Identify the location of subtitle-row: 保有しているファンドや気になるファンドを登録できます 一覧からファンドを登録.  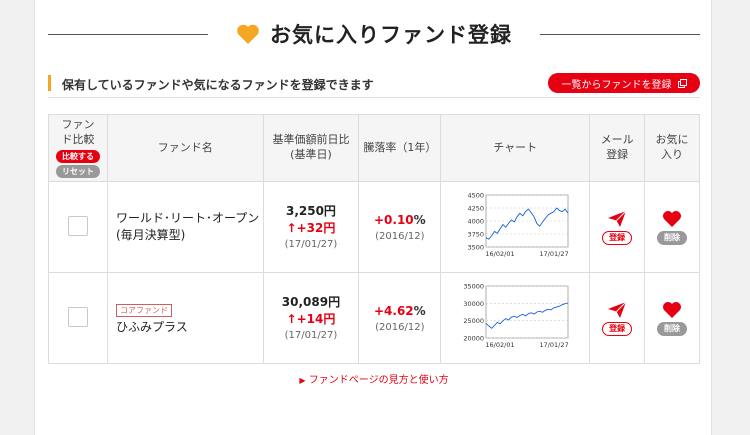
(374, 85).